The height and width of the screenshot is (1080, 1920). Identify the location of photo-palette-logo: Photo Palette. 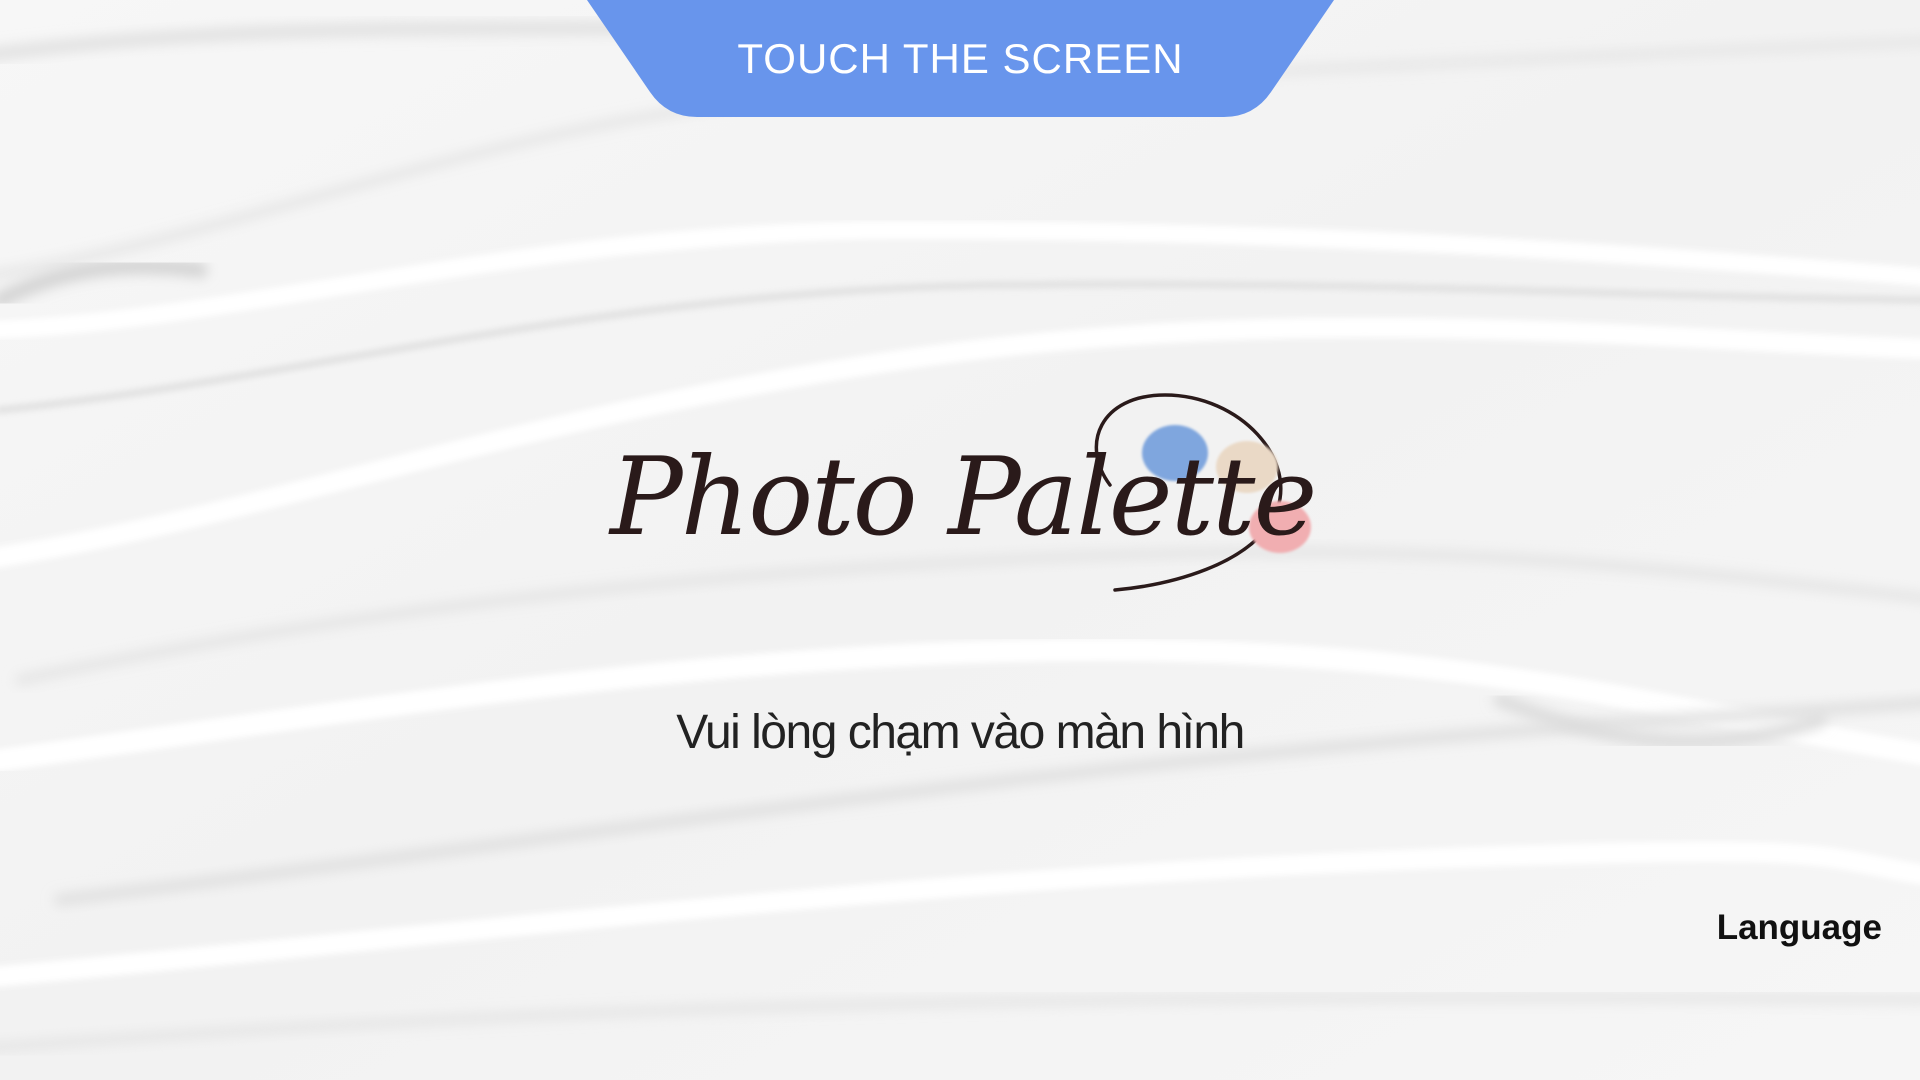
(980, 492).